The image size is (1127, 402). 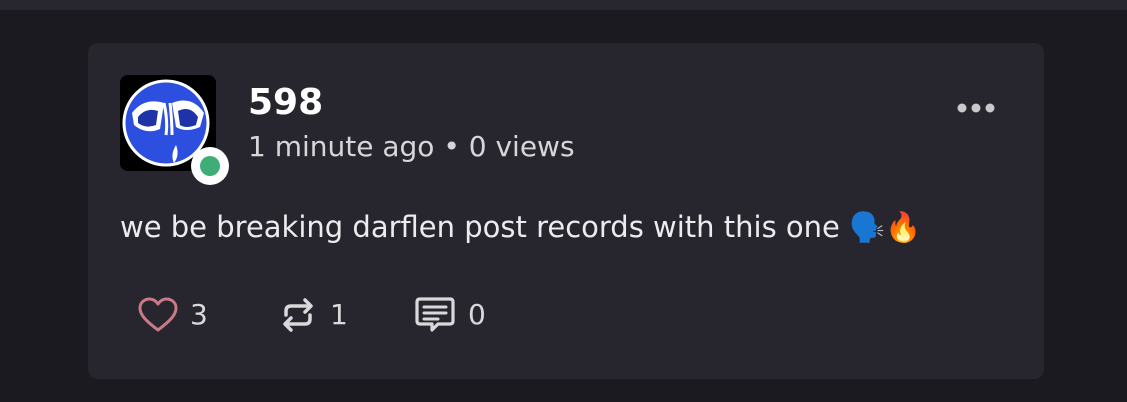 I want to click on top-bar, so click(x=563, y=5).